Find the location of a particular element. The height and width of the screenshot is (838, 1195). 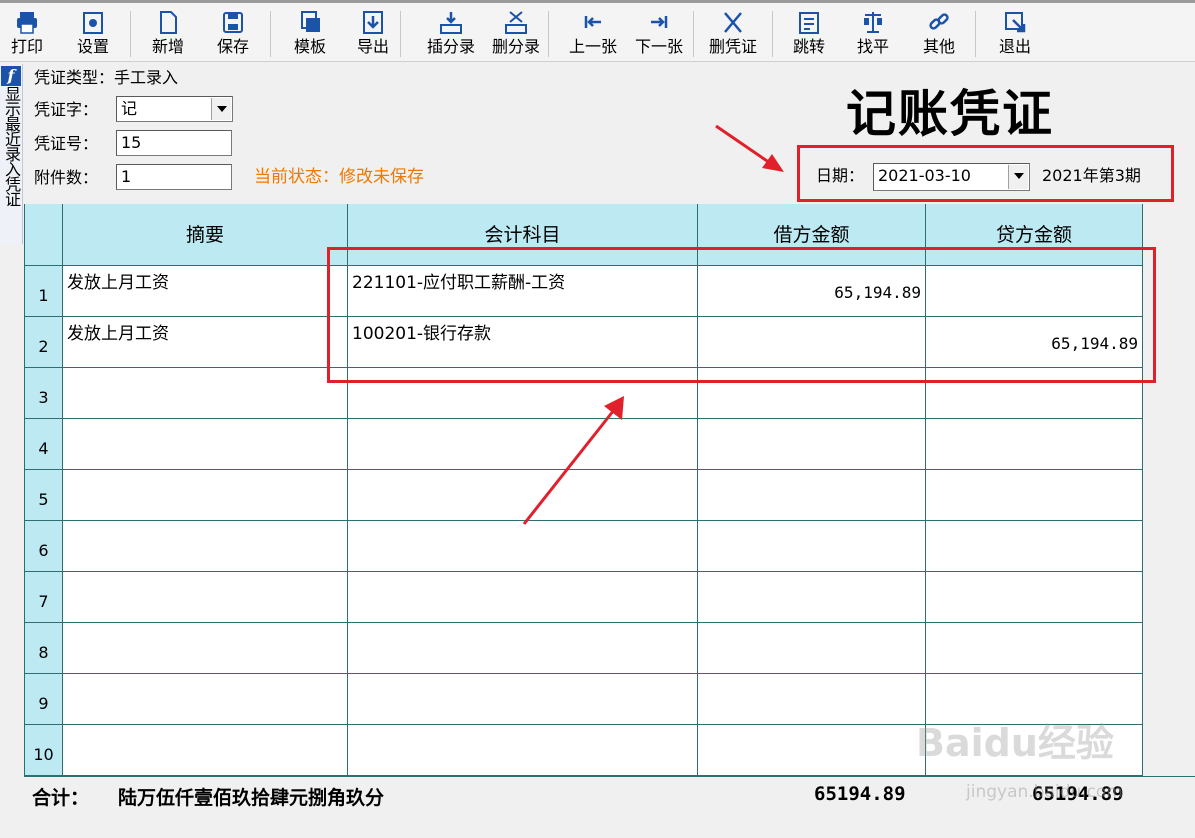

arrow-to-entries is located at coordinates (573, 460).